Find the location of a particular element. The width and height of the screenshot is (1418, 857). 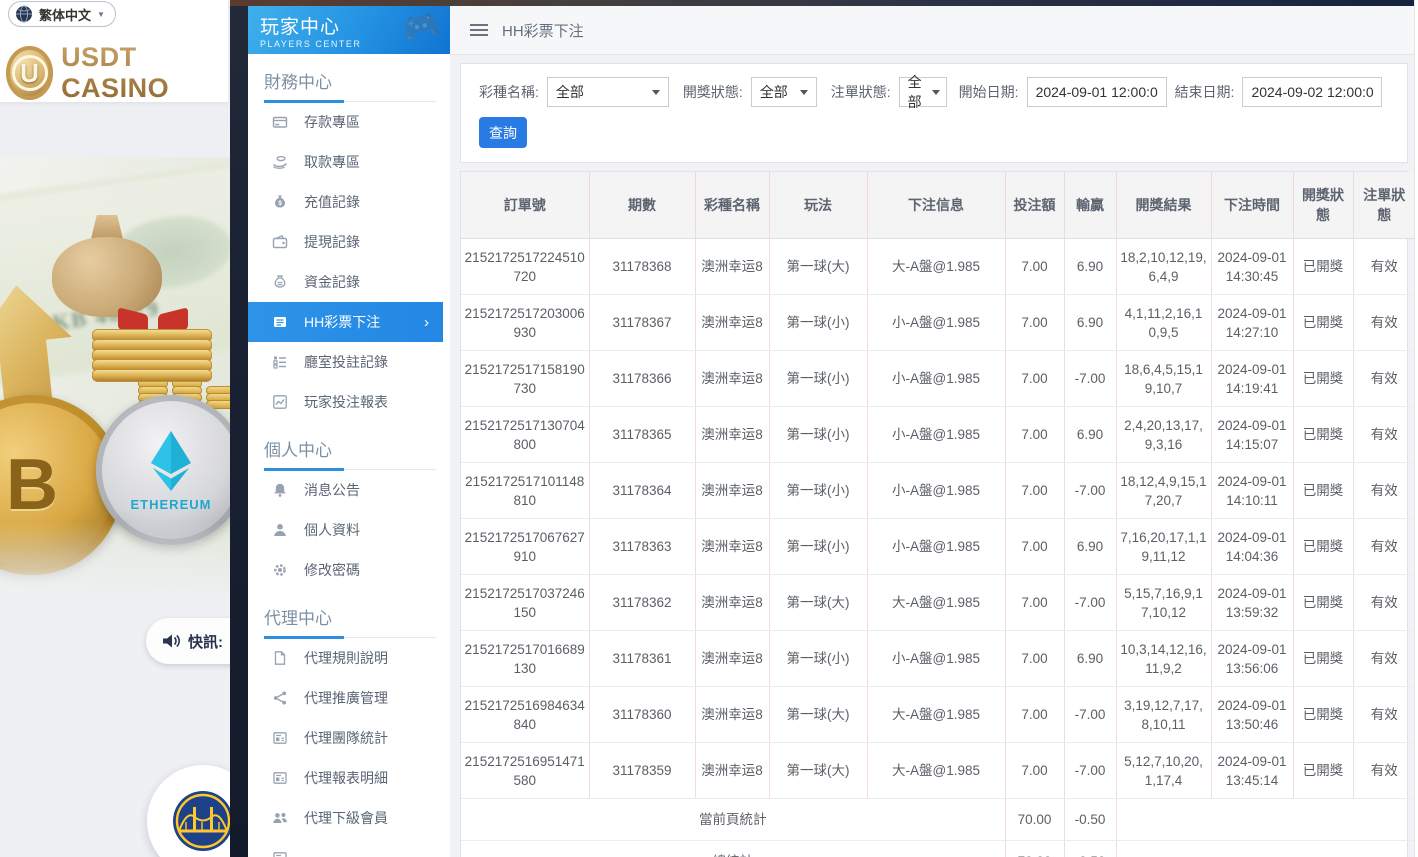

sidebar-item-funds-record: 資金記錄› is located at coordinates (349, 282).